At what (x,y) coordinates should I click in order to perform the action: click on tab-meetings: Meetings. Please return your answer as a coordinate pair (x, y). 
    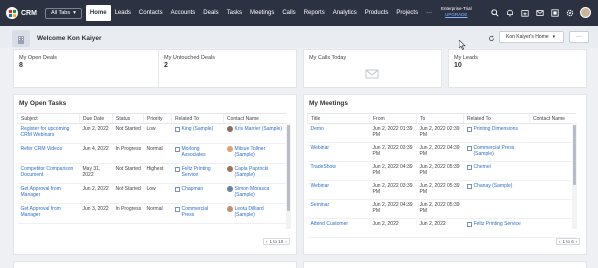
    Looking at the image, I should click on (262, 13).